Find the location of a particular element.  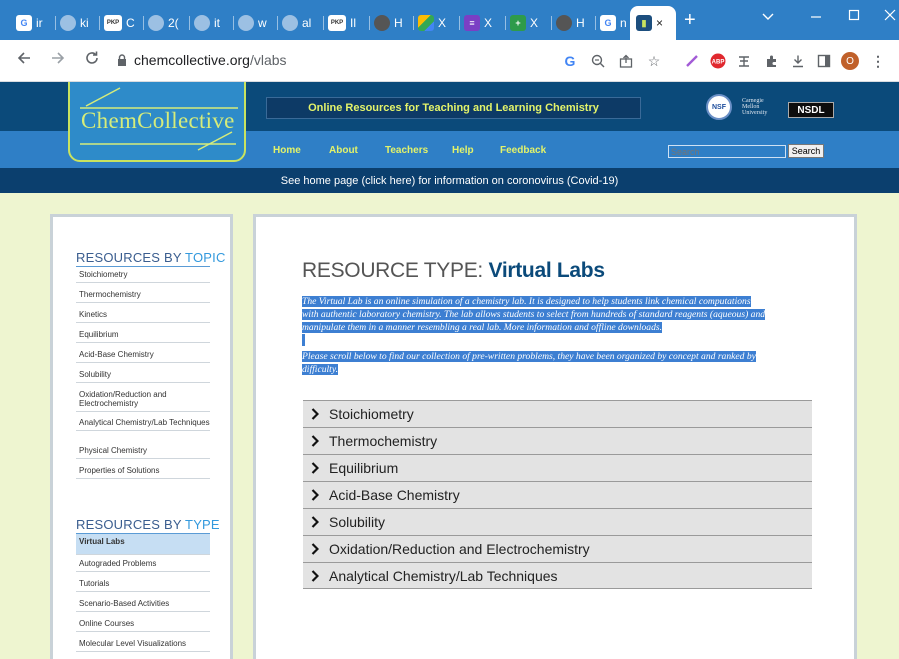

close-window-icon is located at coordinates (884, 16).